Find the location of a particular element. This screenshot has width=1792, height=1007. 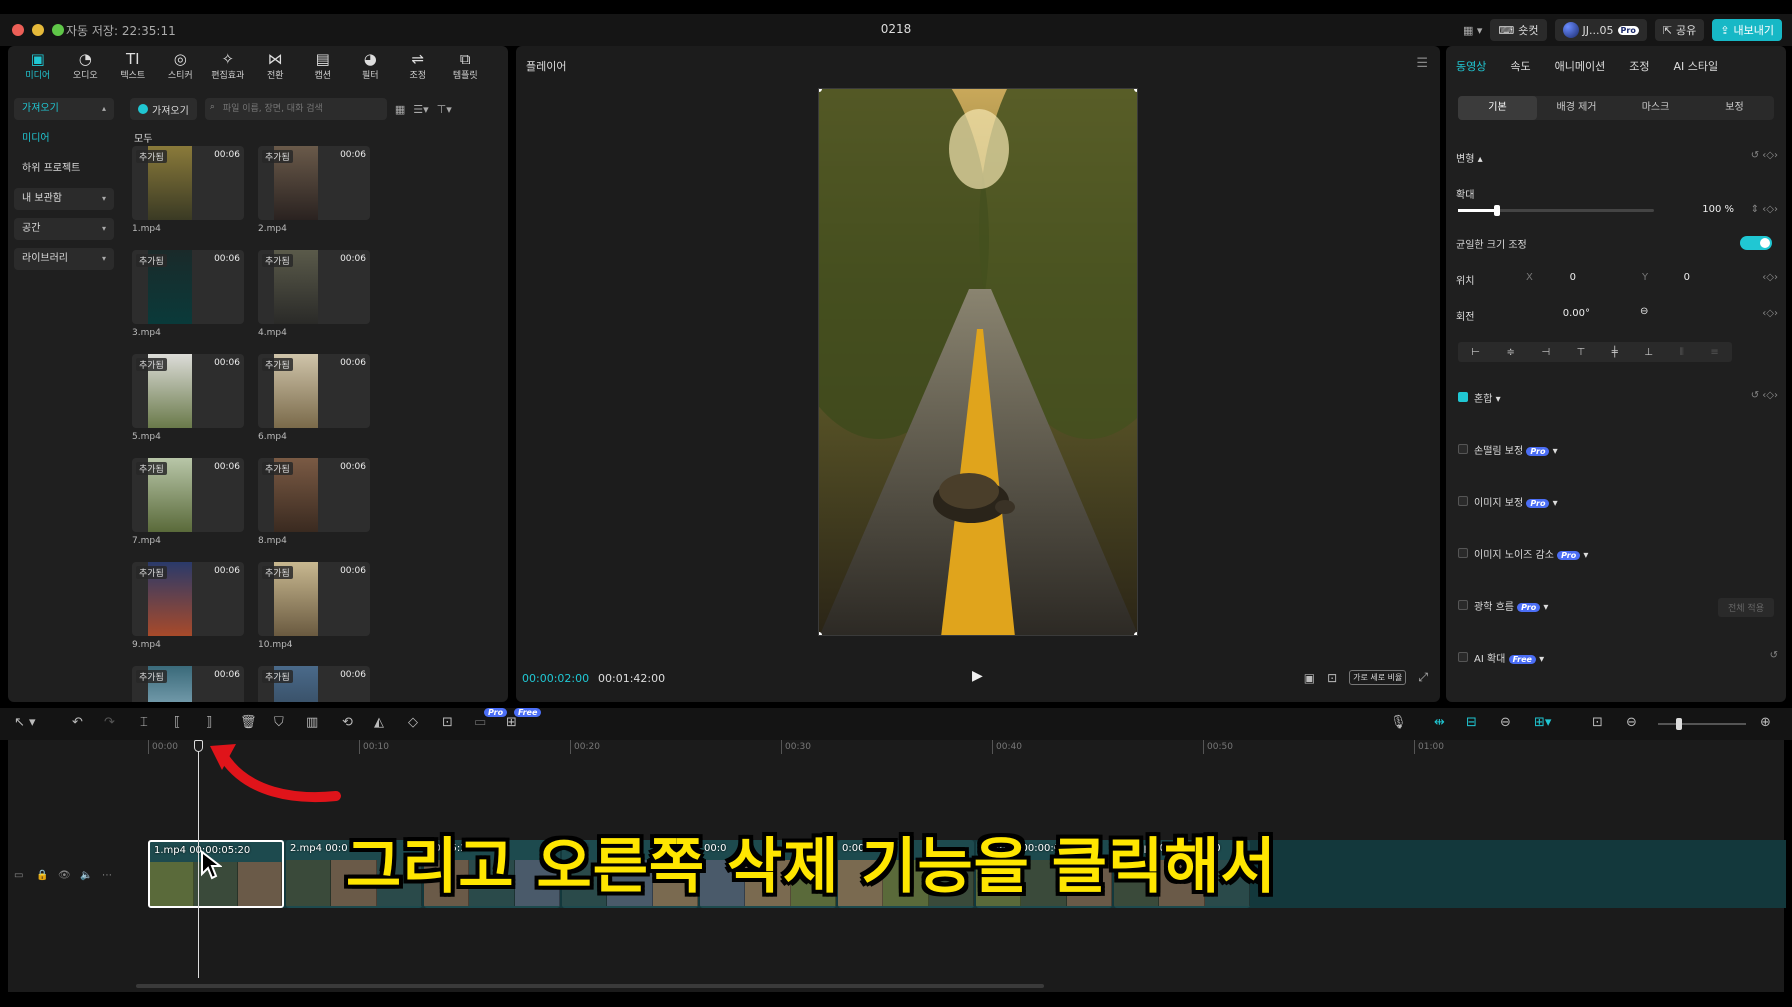

media-clip: 추가됨 00:06 8.mp4 is located at coordinates (314, 502).